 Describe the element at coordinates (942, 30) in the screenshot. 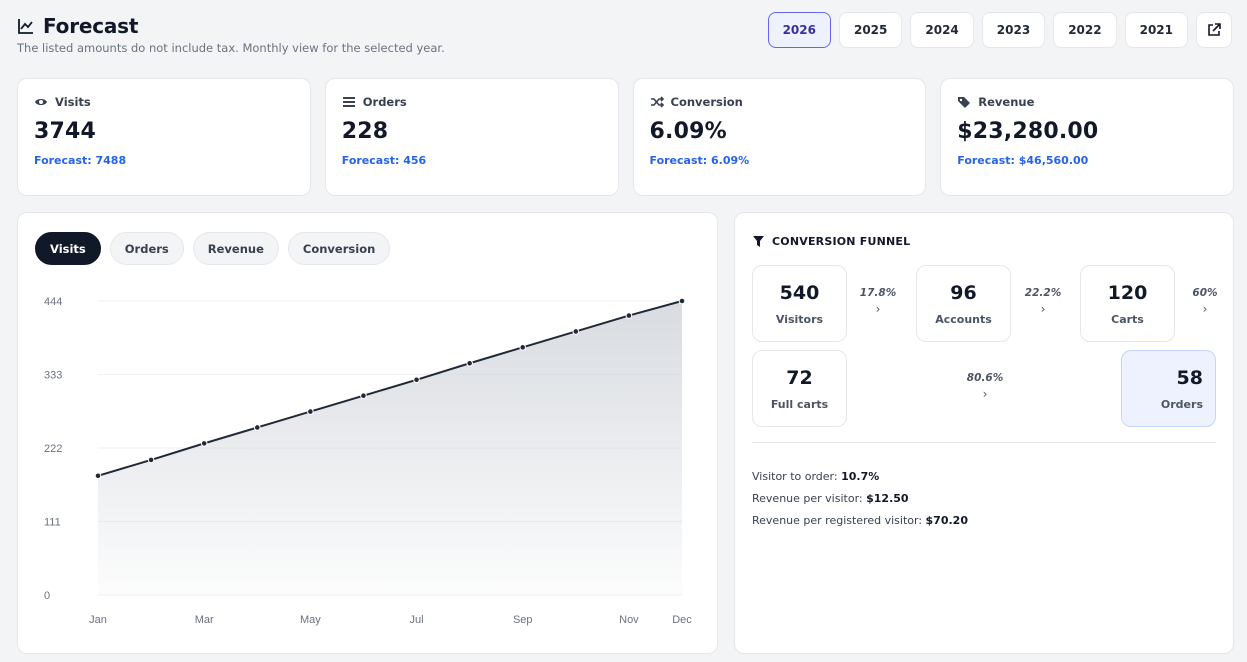

I see `year-button-2024: 2024` at that location.